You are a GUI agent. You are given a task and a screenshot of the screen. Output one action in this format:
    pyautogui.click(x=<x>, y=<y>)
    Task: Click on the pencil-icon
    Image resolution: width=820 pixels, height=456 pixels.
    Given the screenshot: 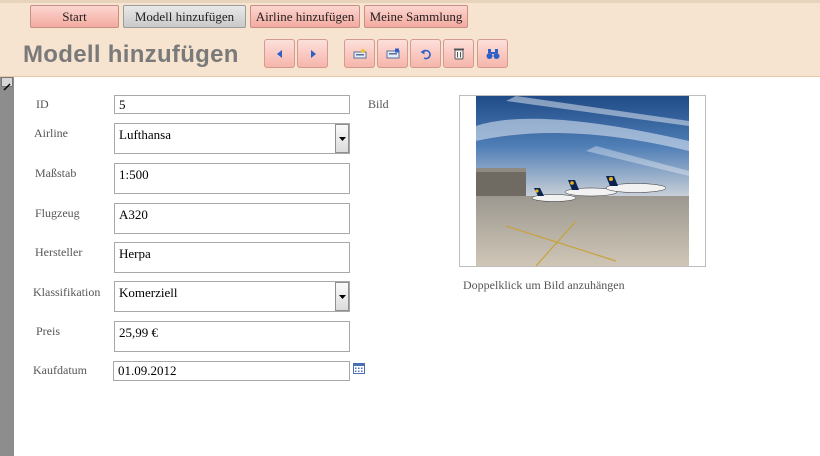 What is the action you would take?
    pyautogui.click(x=7, y=87)
    